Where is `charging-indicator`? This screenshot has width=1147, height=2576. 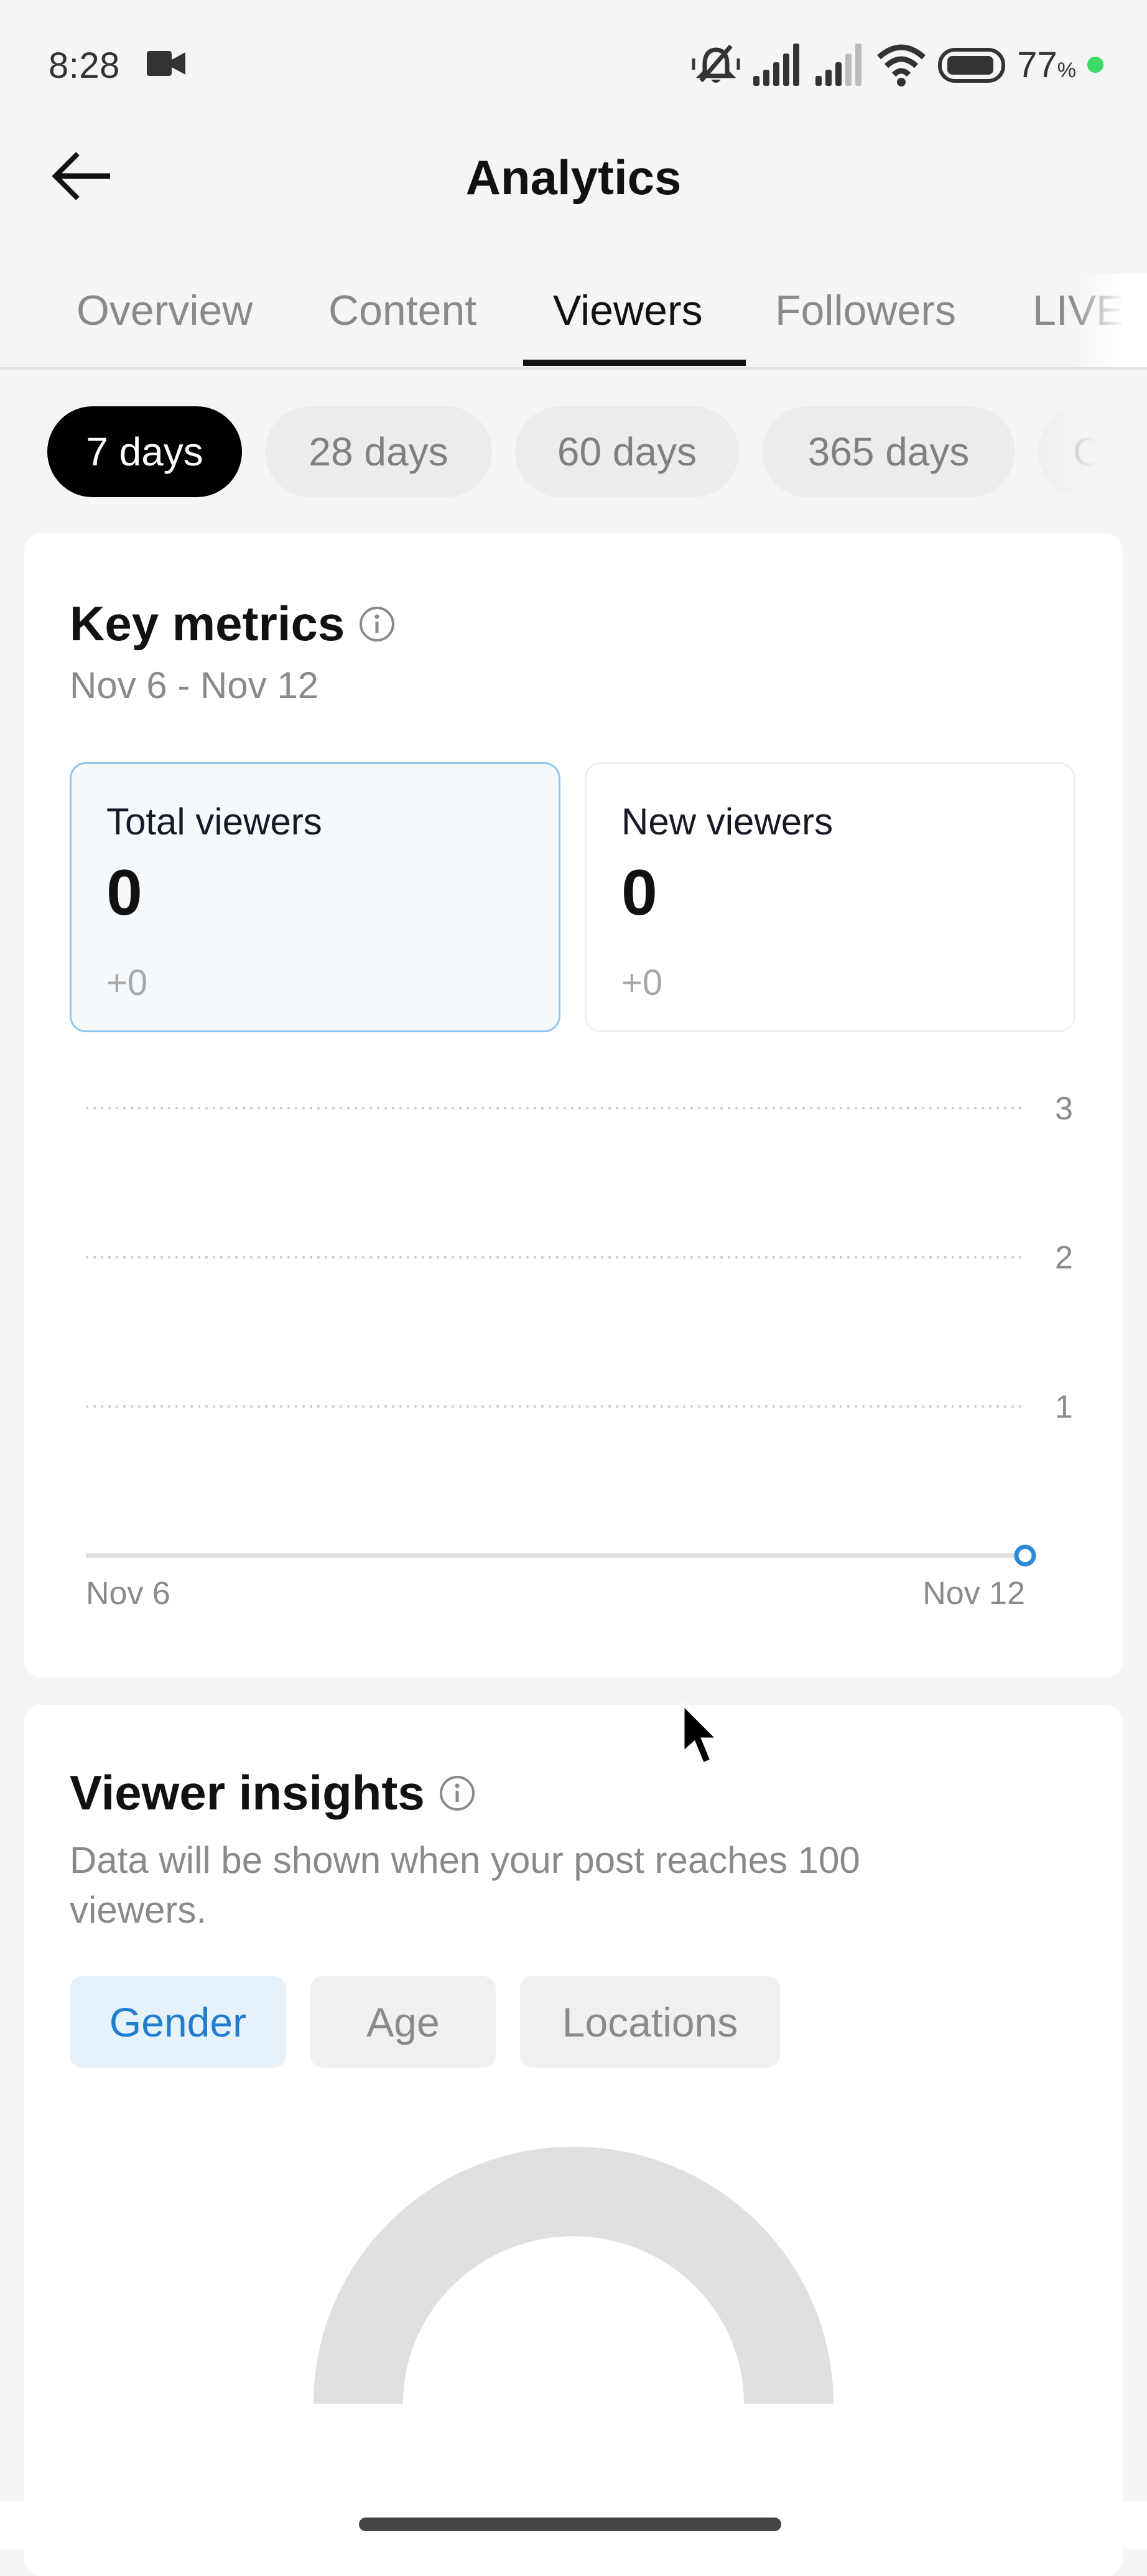
charging-indicator is located at coordinates (1095, 65).